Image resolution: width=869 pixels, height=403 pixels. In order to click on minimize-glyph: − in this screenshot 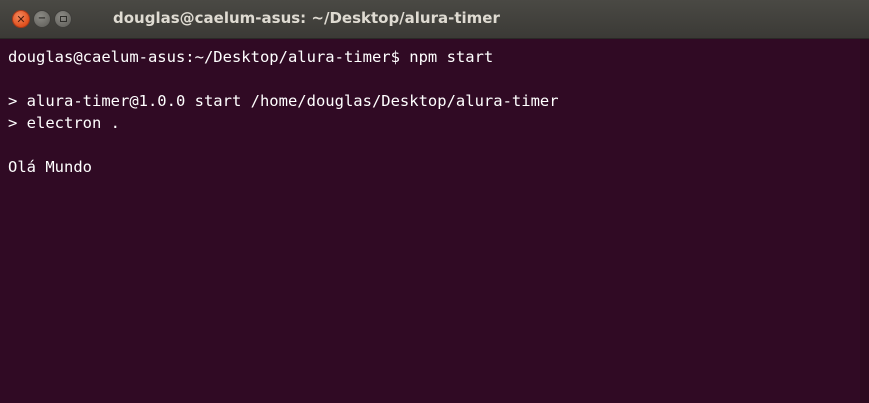, I will do `click(42, 18)`.